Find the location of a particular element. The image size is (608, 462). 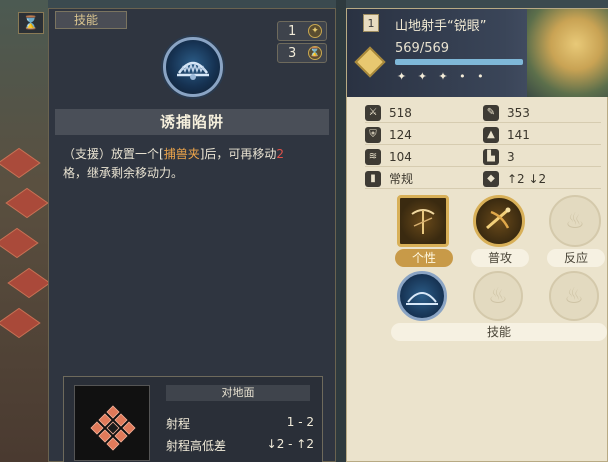

trait-ability-slot is located at coordinates (423, 221).